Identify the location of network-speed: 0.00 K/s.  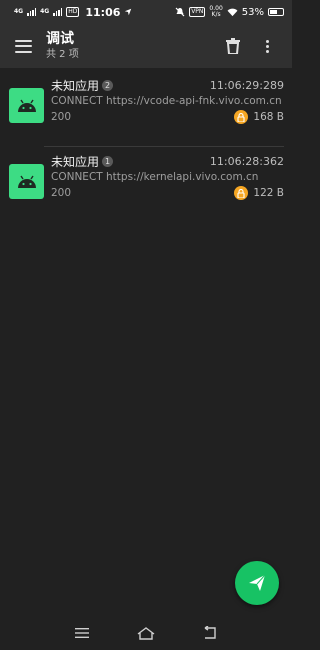
(216, 11).